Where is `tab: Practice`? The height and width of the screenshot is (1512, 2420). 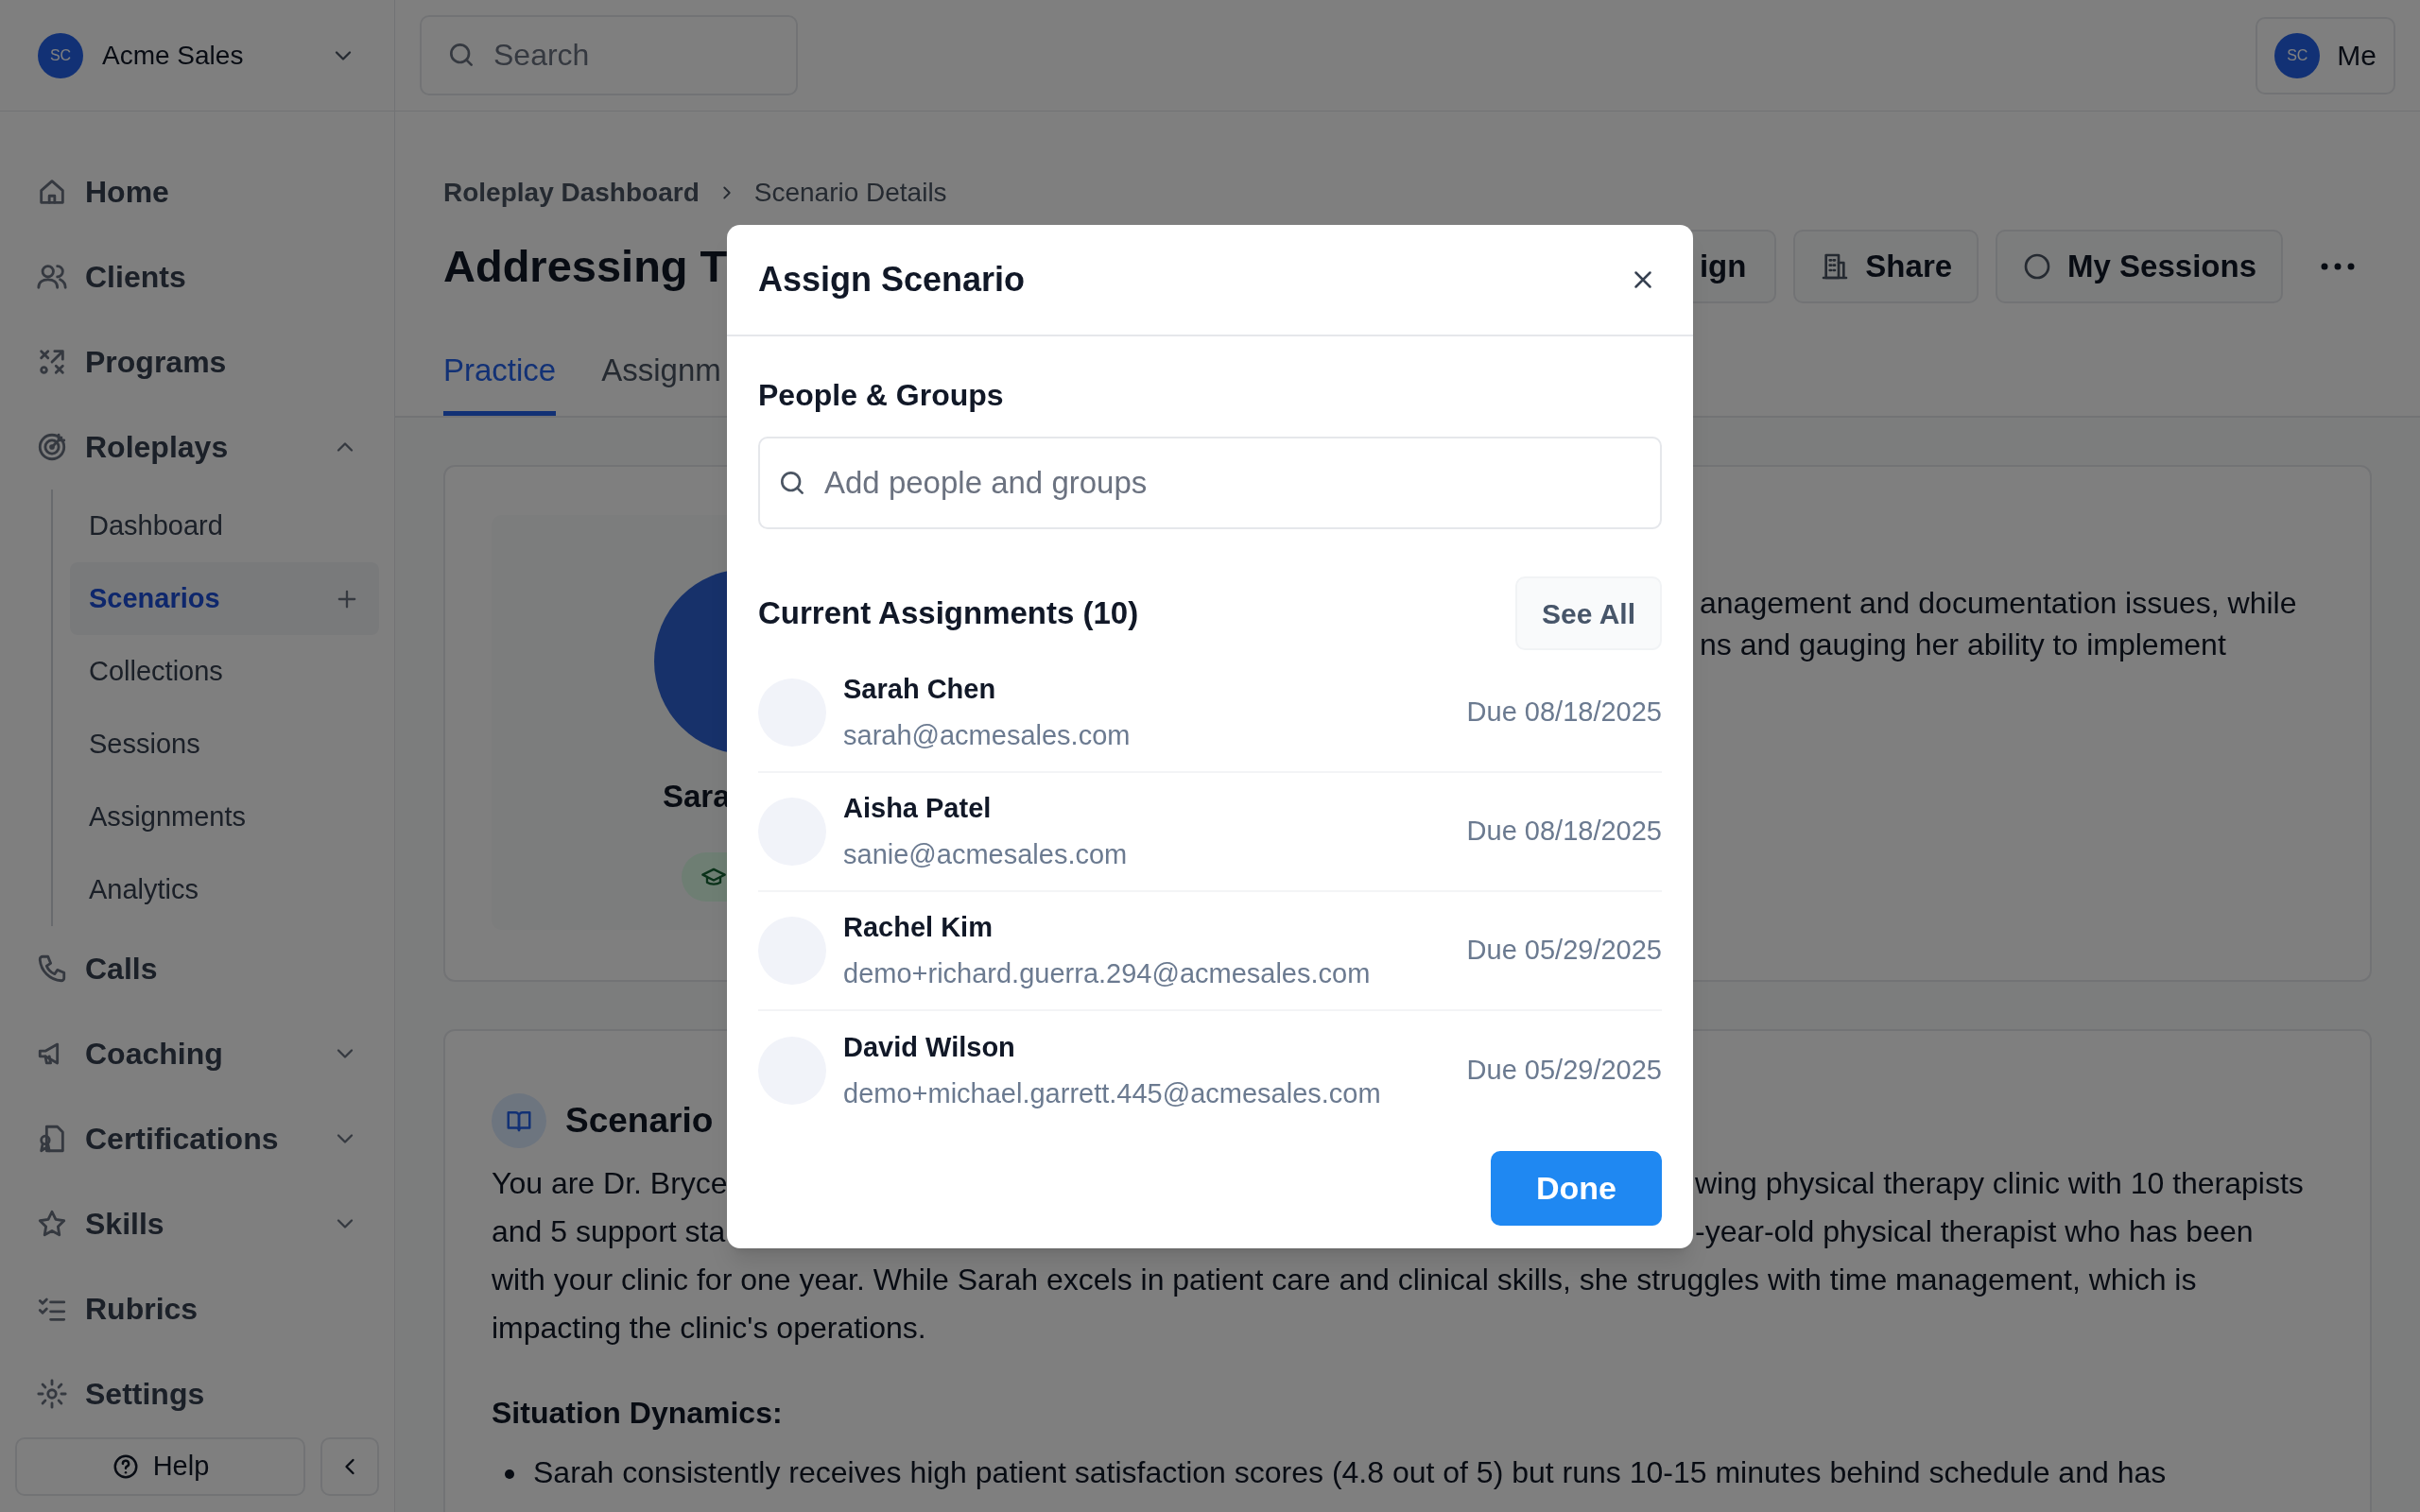 tab: Practice is located at coordinates (500, 367).